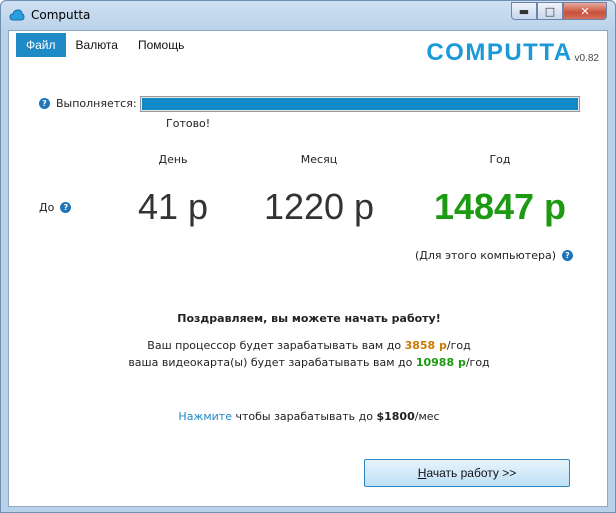 The image size is (616, 513). I want to click on earnings-row-label: До ?, so click(55, 207).